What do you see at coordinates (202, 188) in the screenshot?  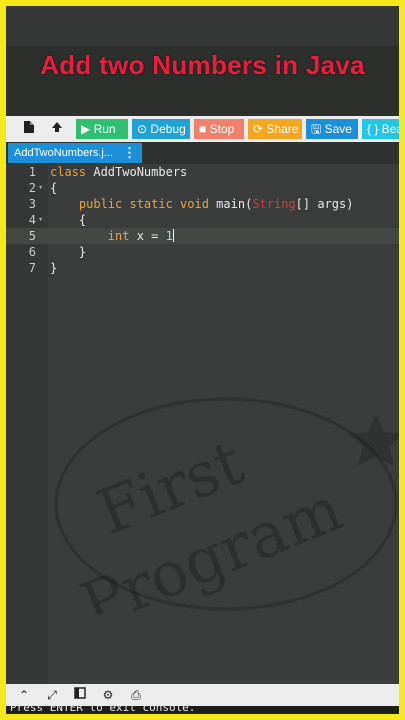 I see `code-line: 2 ▾ {` at bounding box center [202, 188].